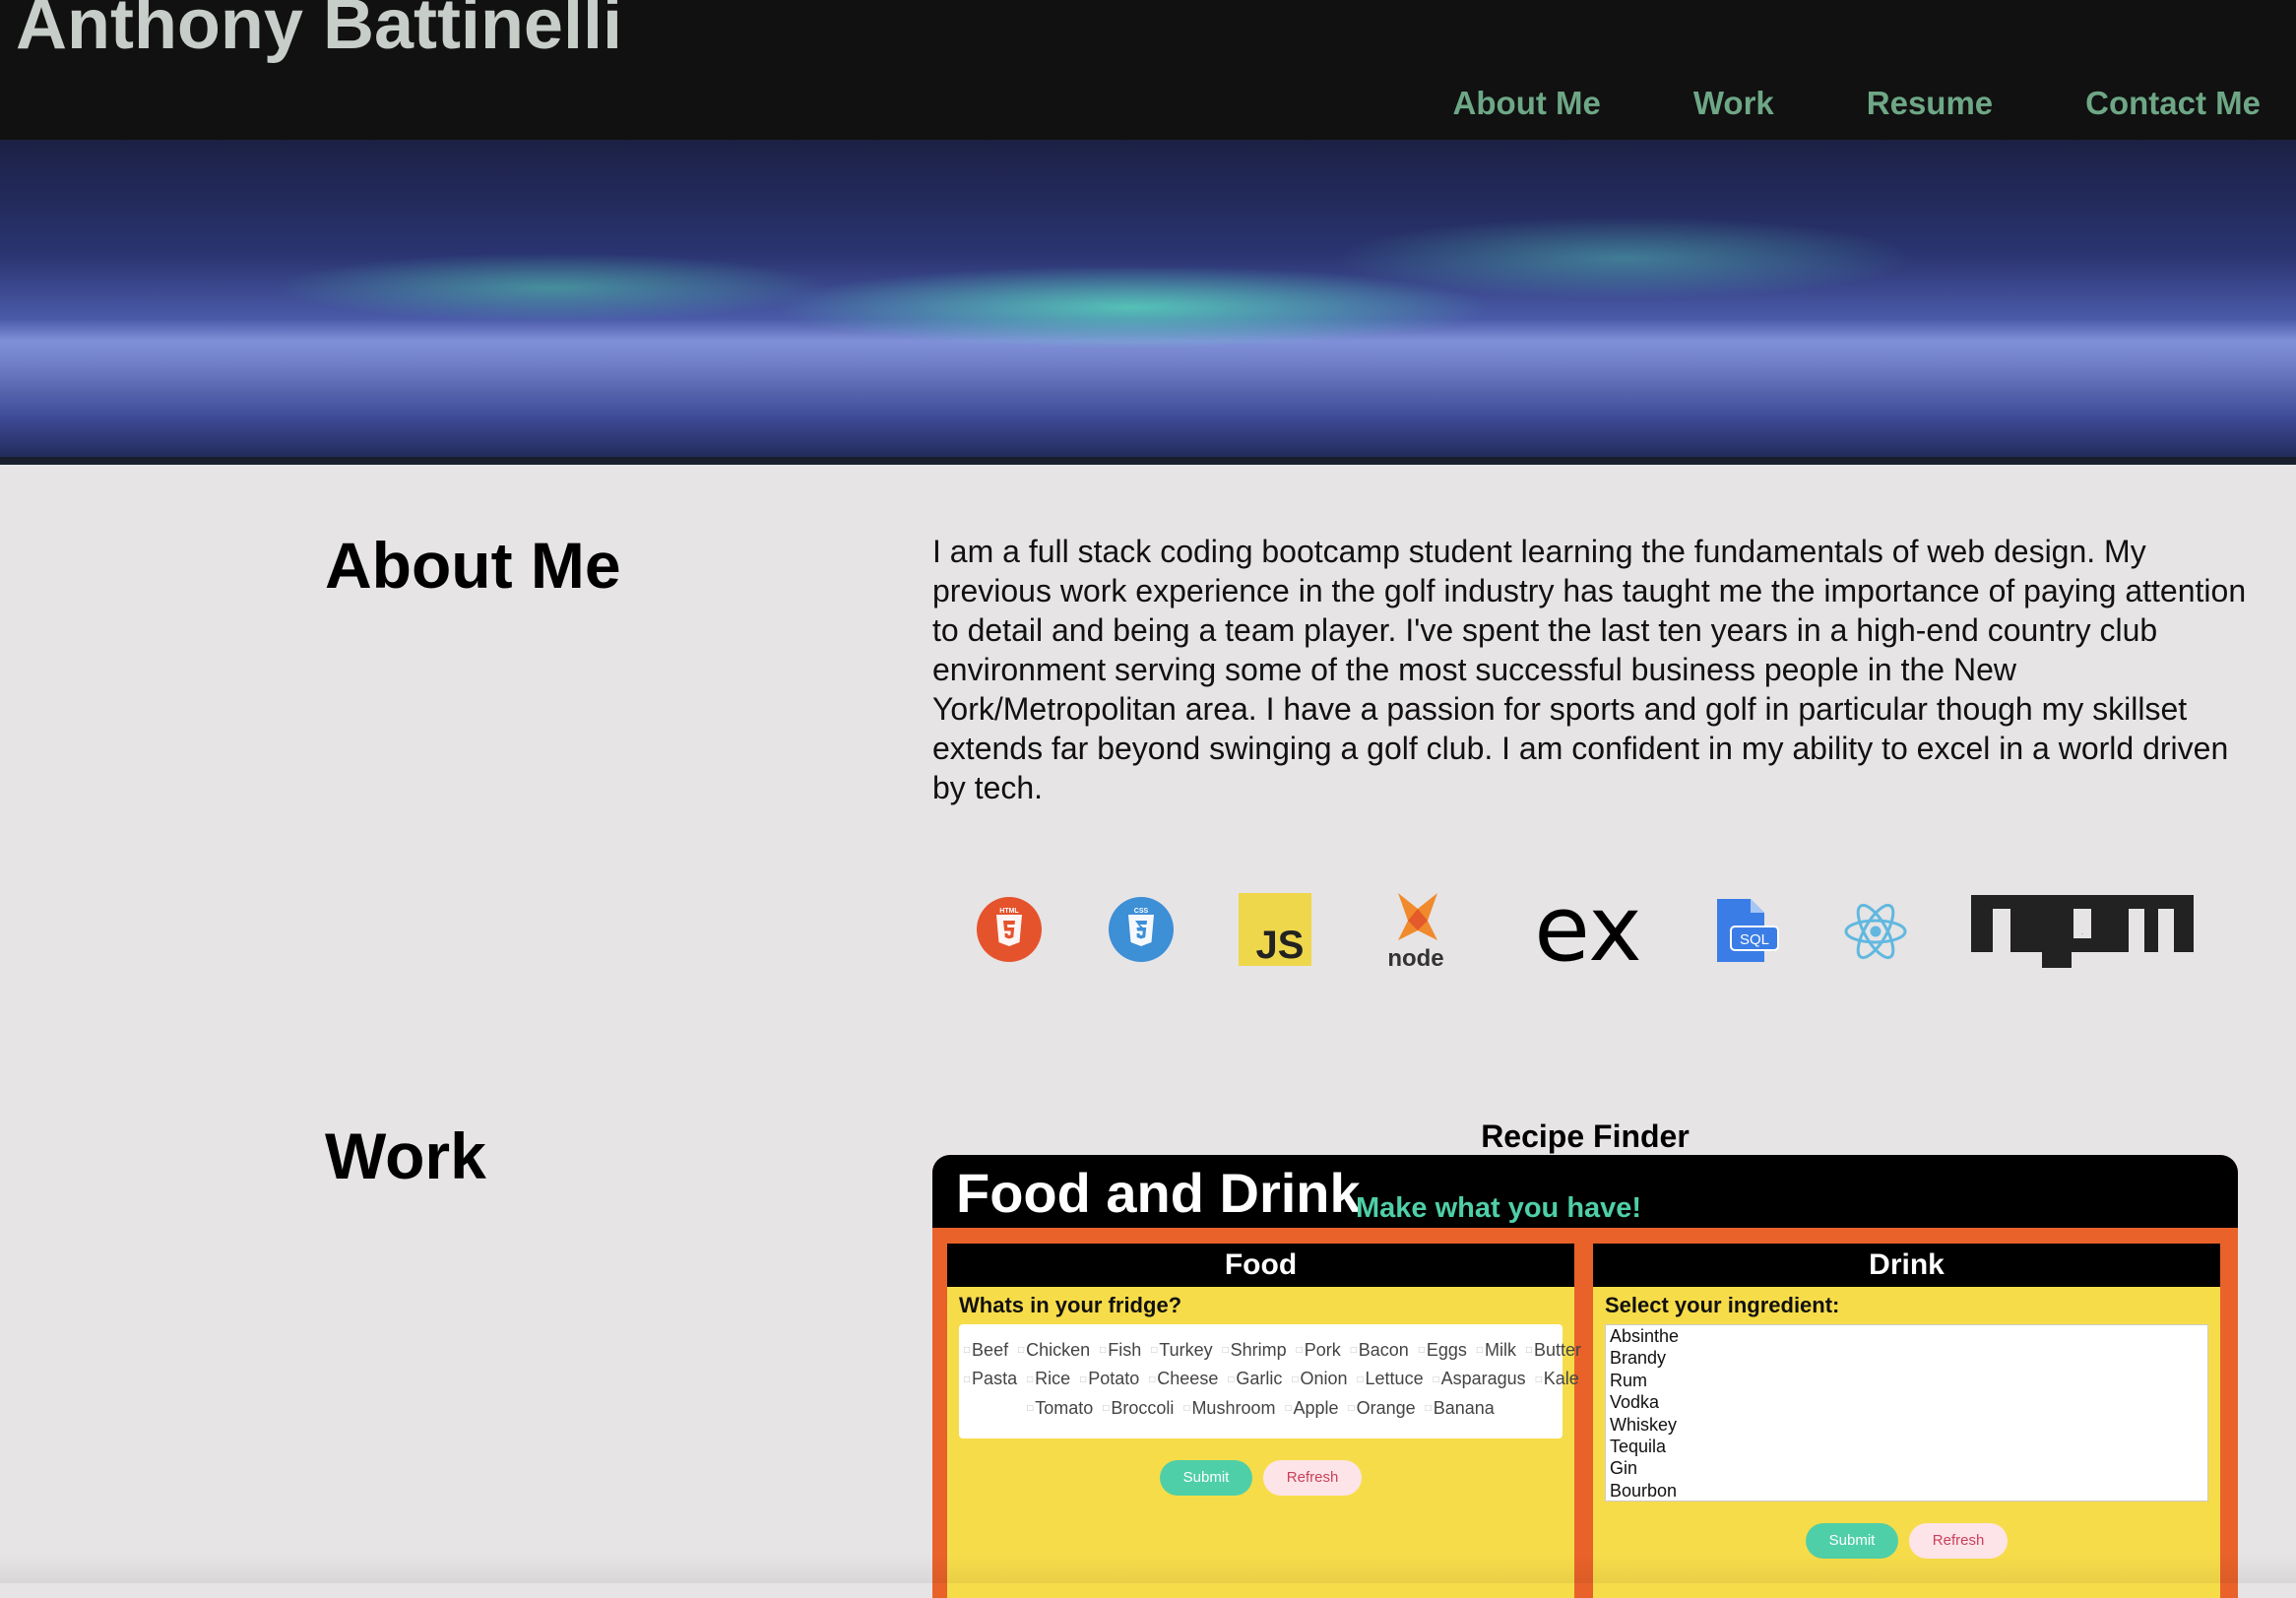 This screenshot has height=1598, width=2296. What do you see at coordinates (1138, 1408) in the screenshot?
I see `food-option: Broccoli` at bounding box center [1138, 1408].